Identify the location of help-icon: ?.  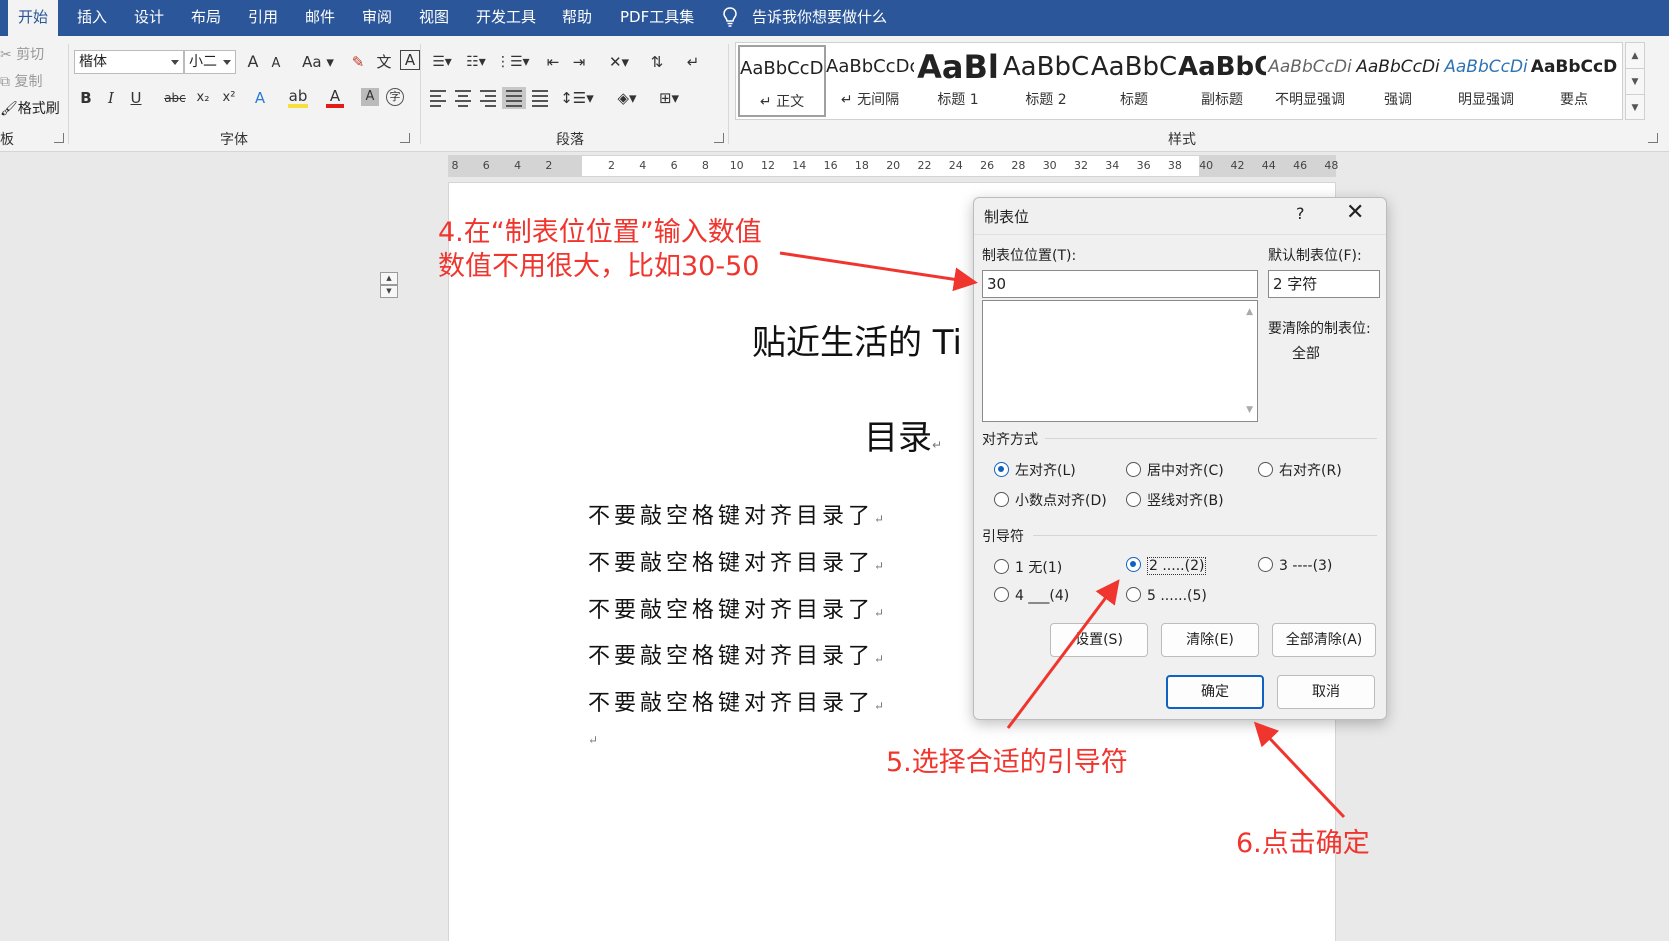
(1300, 213).